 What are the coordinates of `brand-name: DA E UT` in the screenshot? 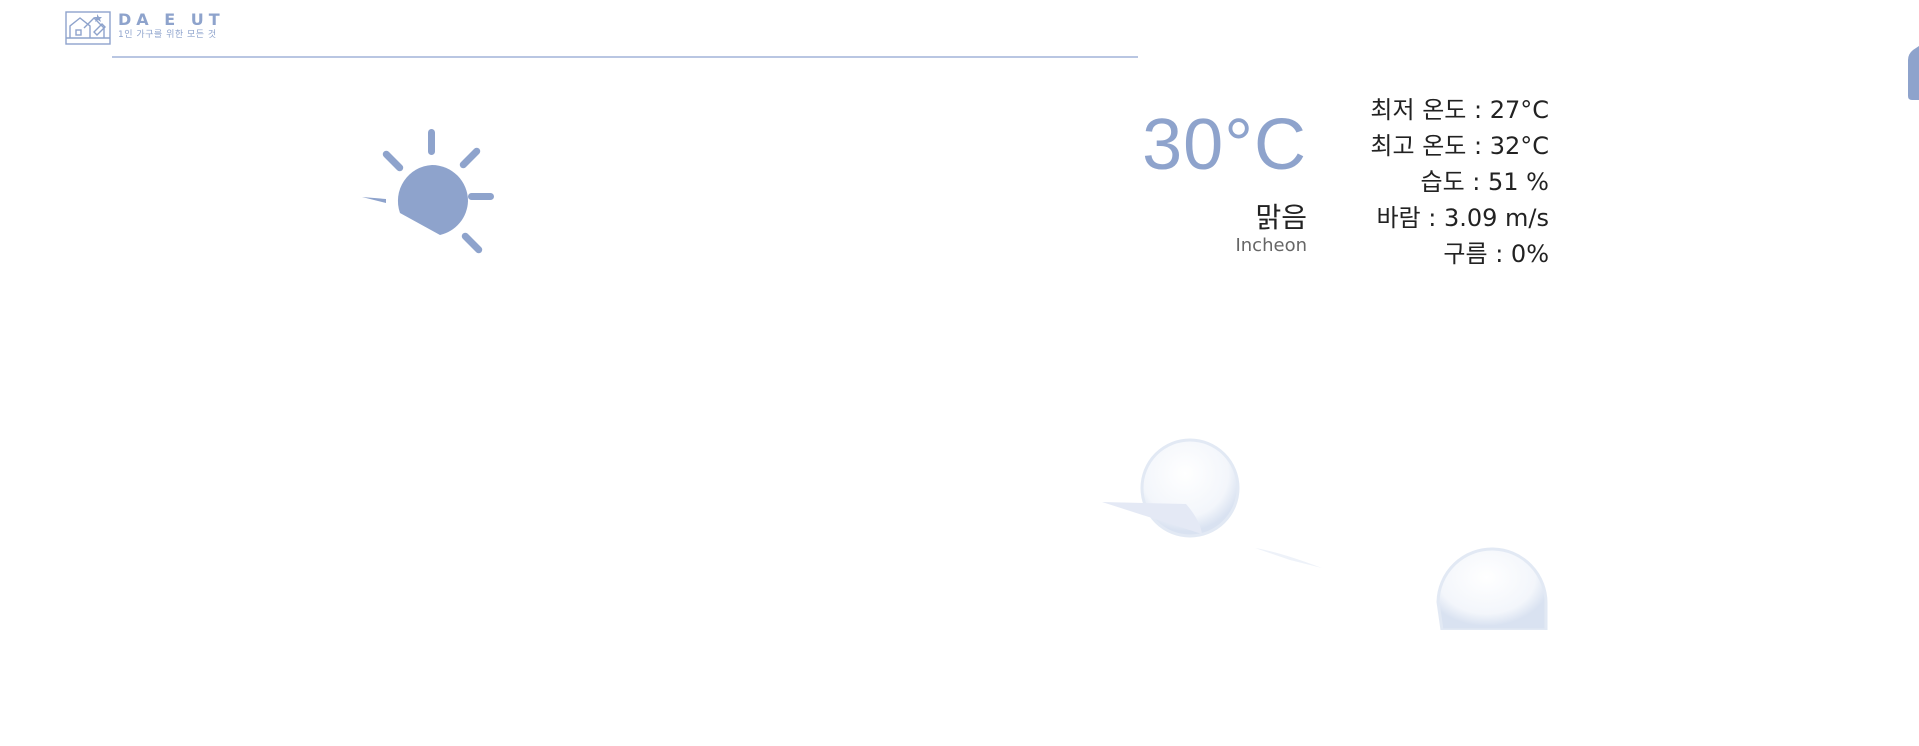 It's located at (171, 19).